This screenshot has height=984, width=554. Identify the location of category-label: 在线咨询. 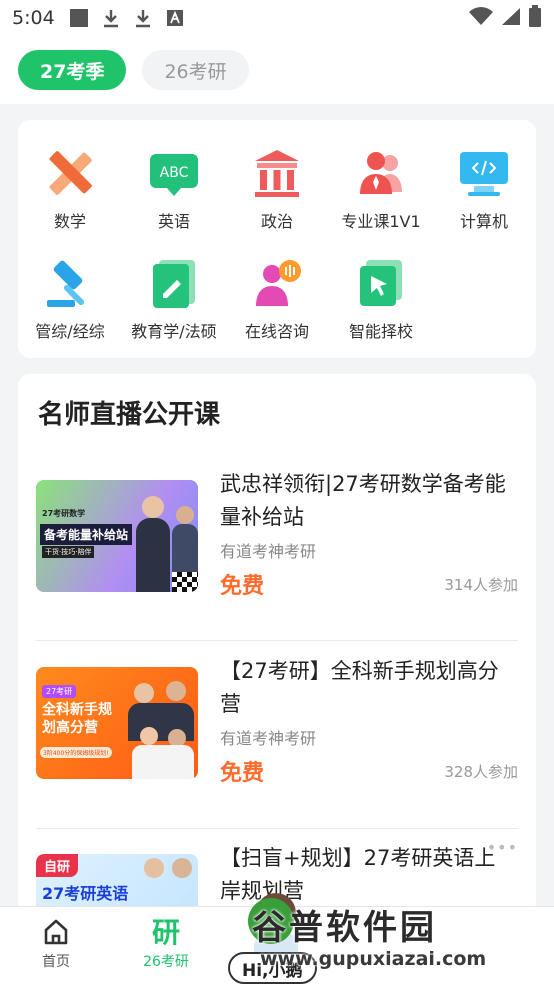
(276, 331).